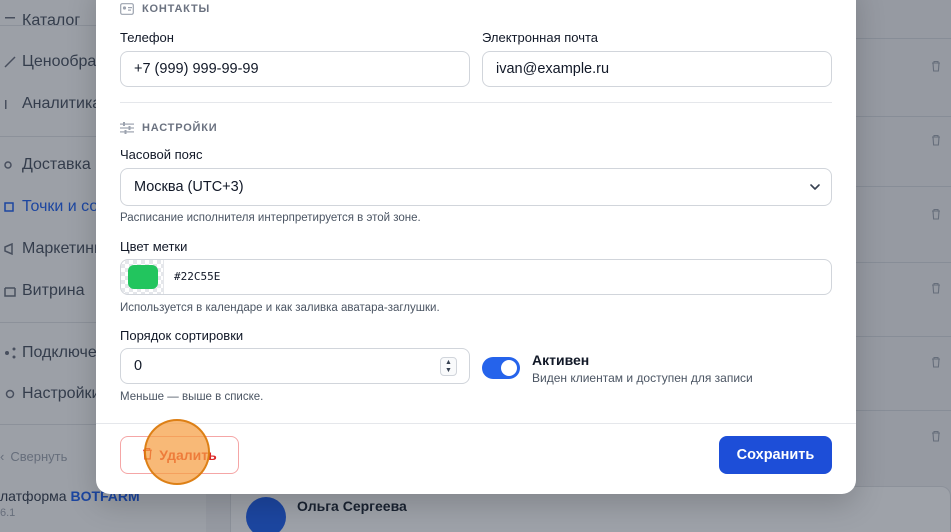 The width and height of the screenshot is (951, 532). I want to click on phone-field: +7 (999) 999-99-99, so click(295, 69).